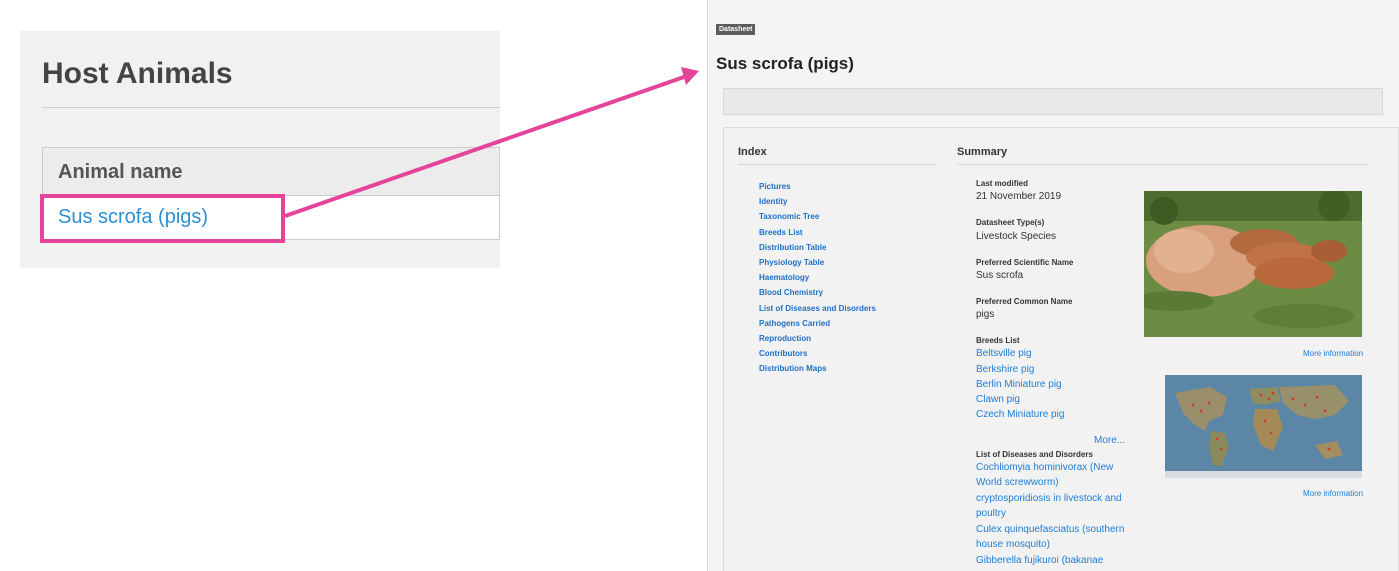 This screenshot has width=1399, height=571. Describe the element at coordinates (817, 338) in the screenshot. I see `index-item-reproduction: Reproduction` at that location.